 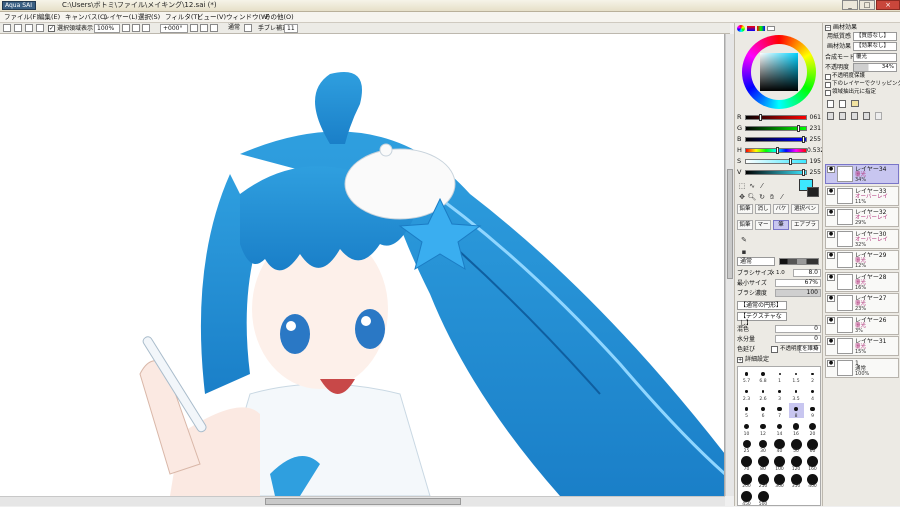 I want to click on slider-s-track, so click(x=776, y=161).